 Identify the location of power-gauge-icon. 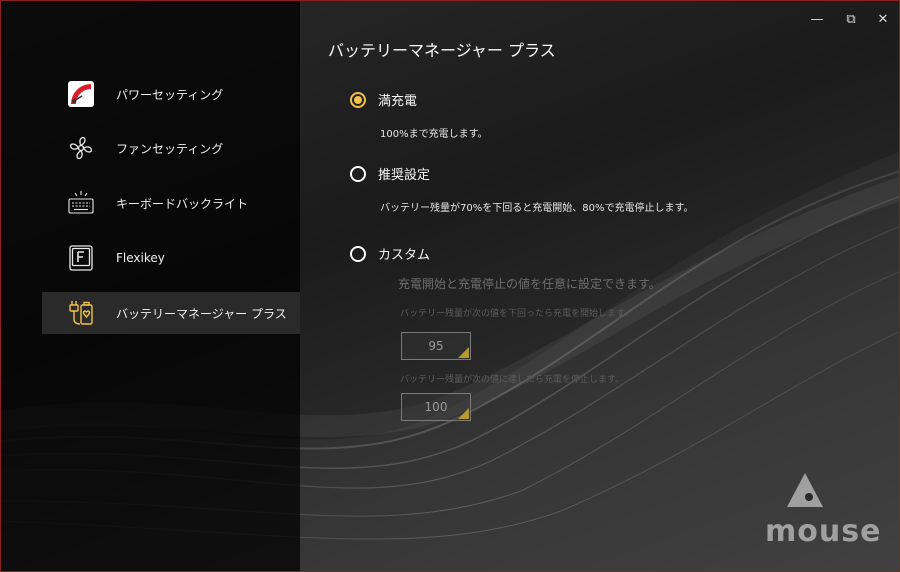
(81, 94).